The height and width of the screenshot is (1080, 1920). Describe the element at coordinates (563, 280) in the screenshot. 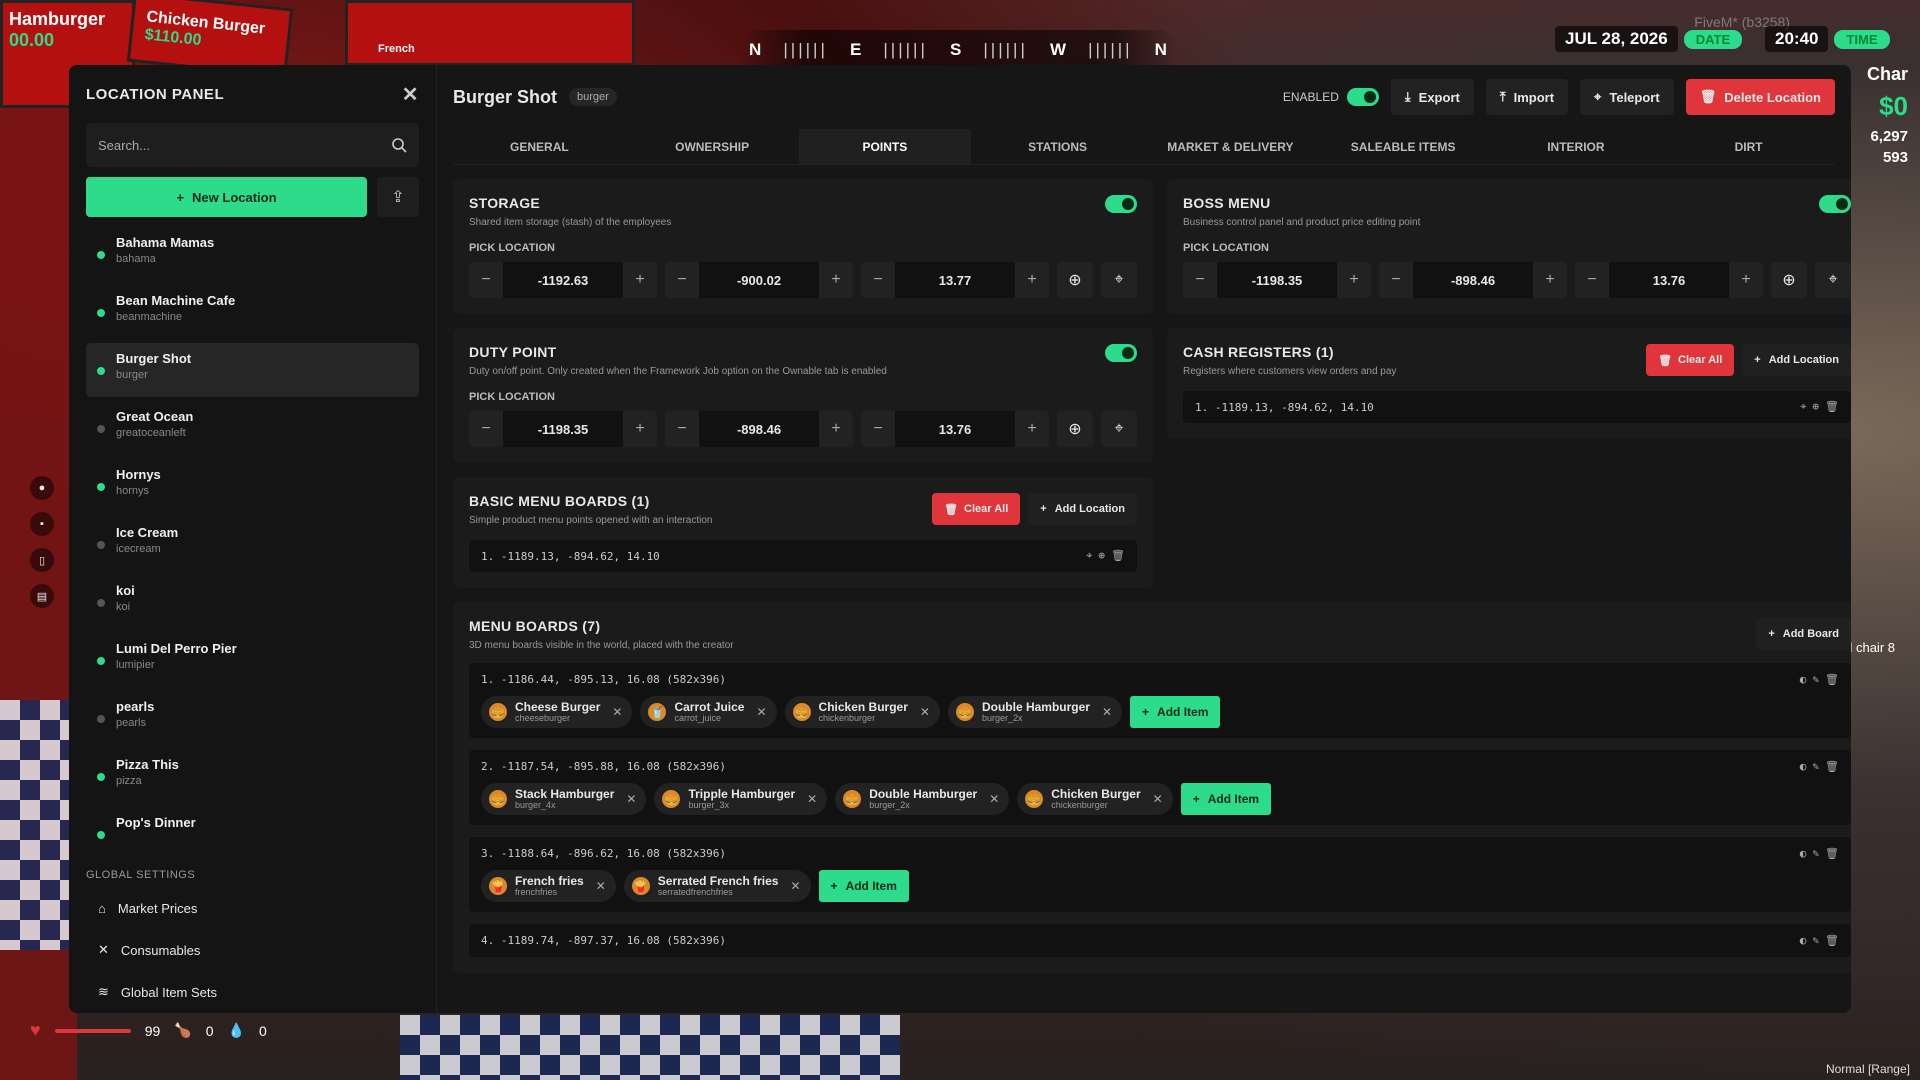

I see `coord-x-field: -1192.63` at that location.